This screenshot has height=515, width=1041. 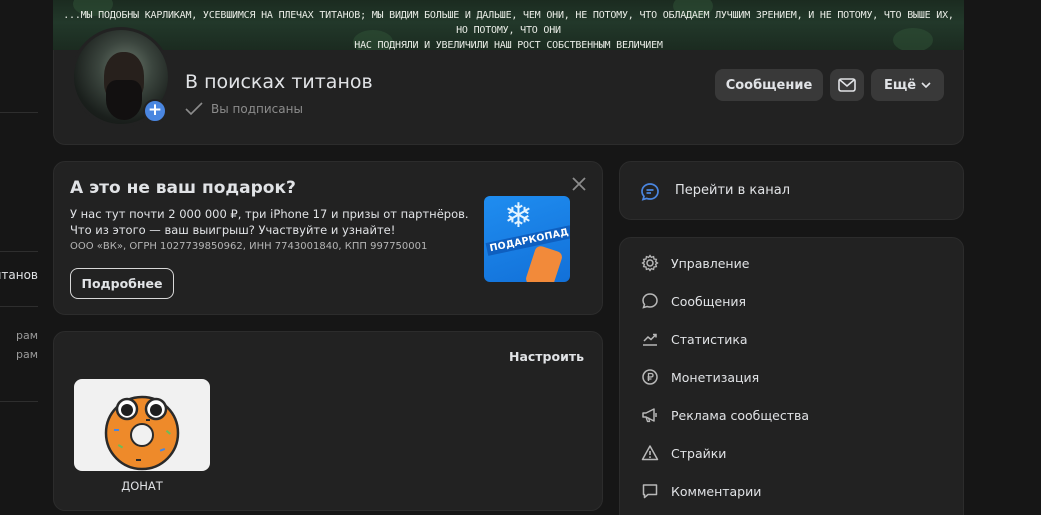 I want to click on menu-item-messages: Сообщения, so click(x=790, y=301).